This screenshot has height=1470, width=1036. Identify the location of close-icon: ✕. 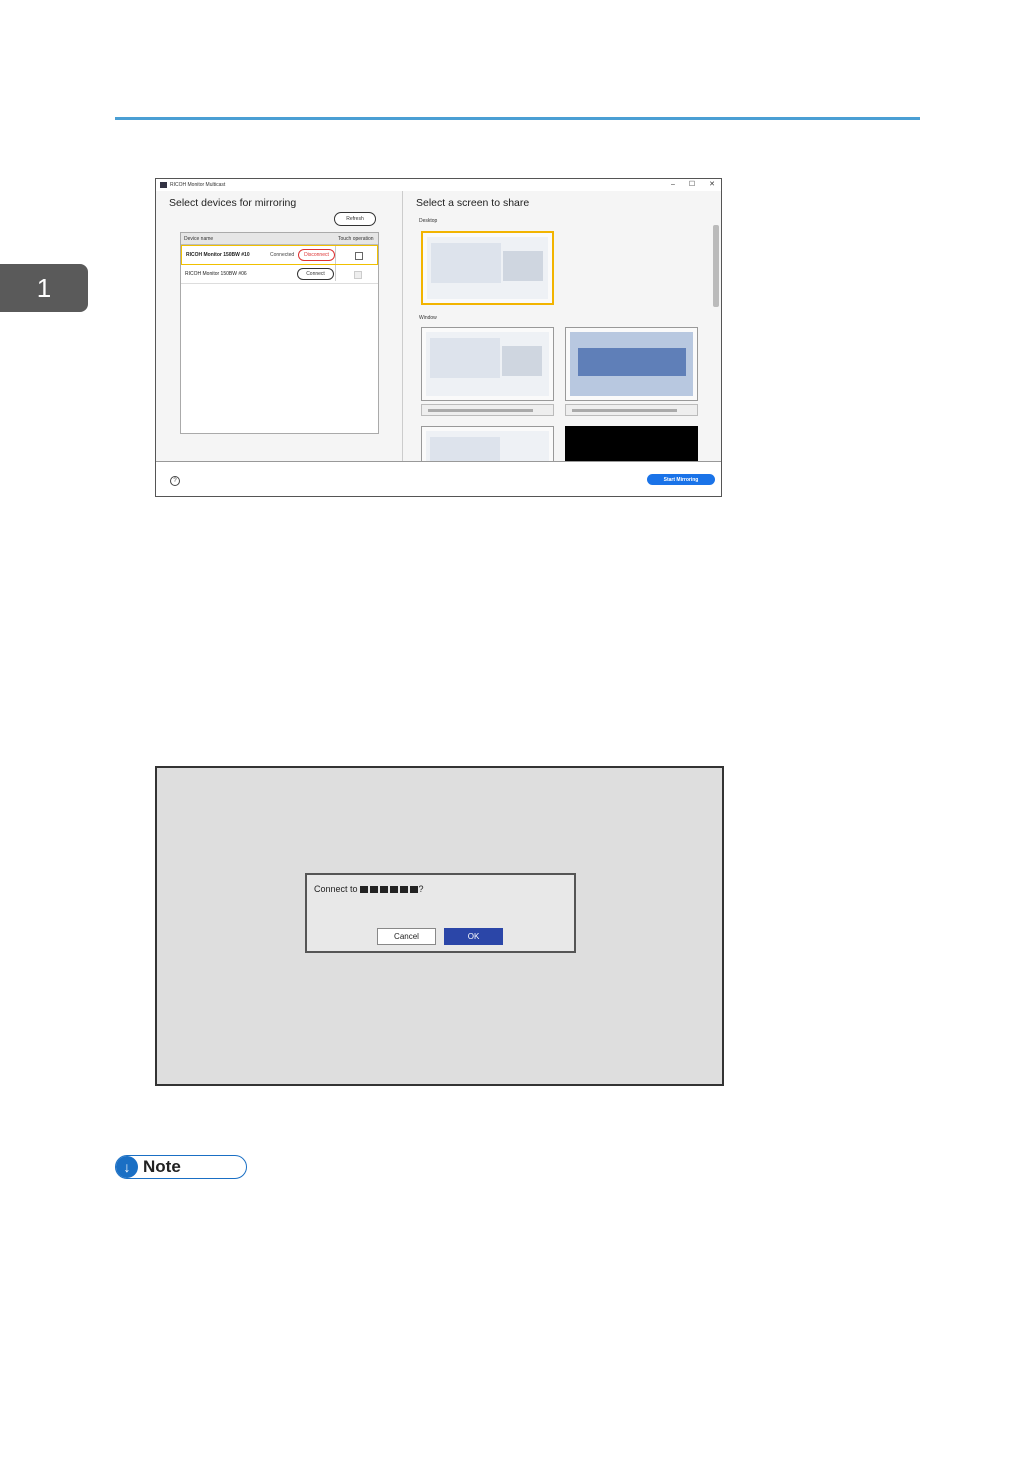
(712, 185).